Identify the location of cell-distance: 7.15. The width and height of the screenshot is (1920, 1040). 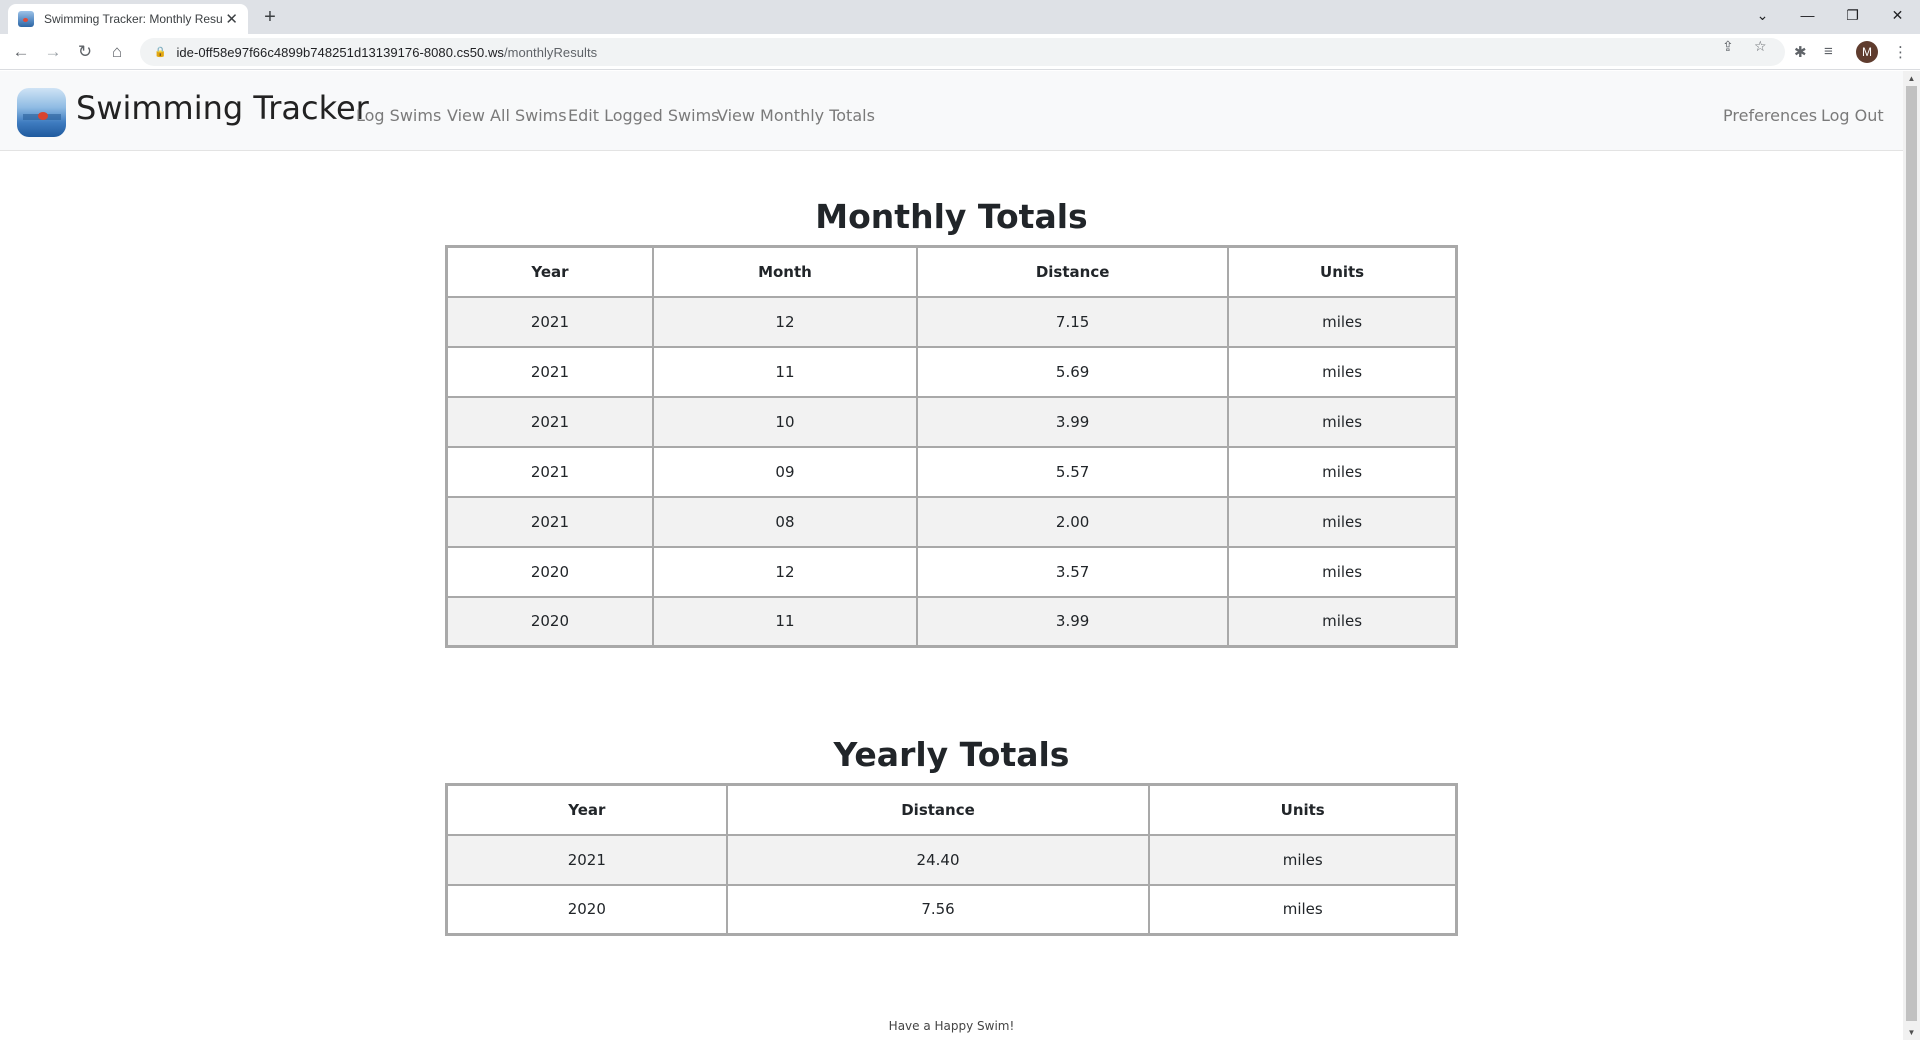
(1073, 321).